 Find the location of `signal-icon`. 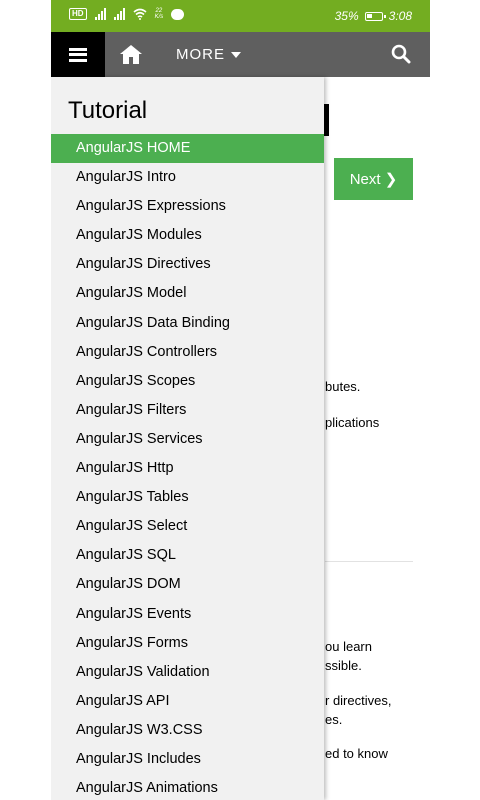

signal-icon is located at coordinates (100, 14).